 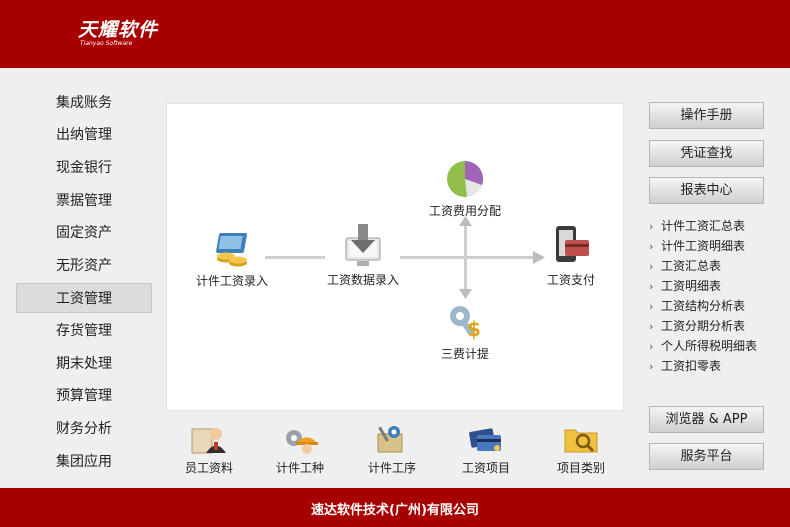 I want to click on three-fees-accrual-label: 三费计提, so click(x=464, y=354).